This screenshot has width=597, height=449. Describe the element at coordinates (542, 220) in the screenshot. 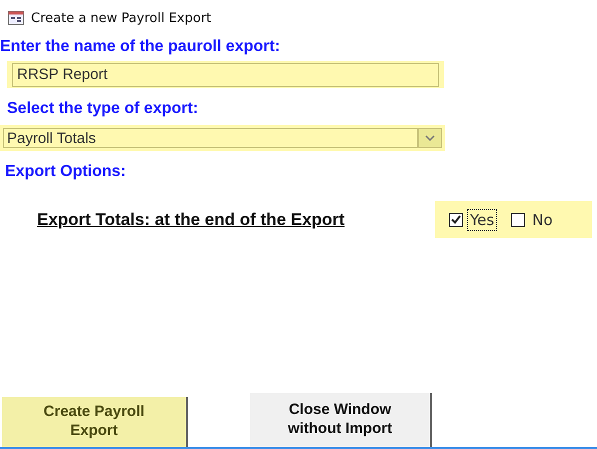

I see `checkbox-label: No` at that location.